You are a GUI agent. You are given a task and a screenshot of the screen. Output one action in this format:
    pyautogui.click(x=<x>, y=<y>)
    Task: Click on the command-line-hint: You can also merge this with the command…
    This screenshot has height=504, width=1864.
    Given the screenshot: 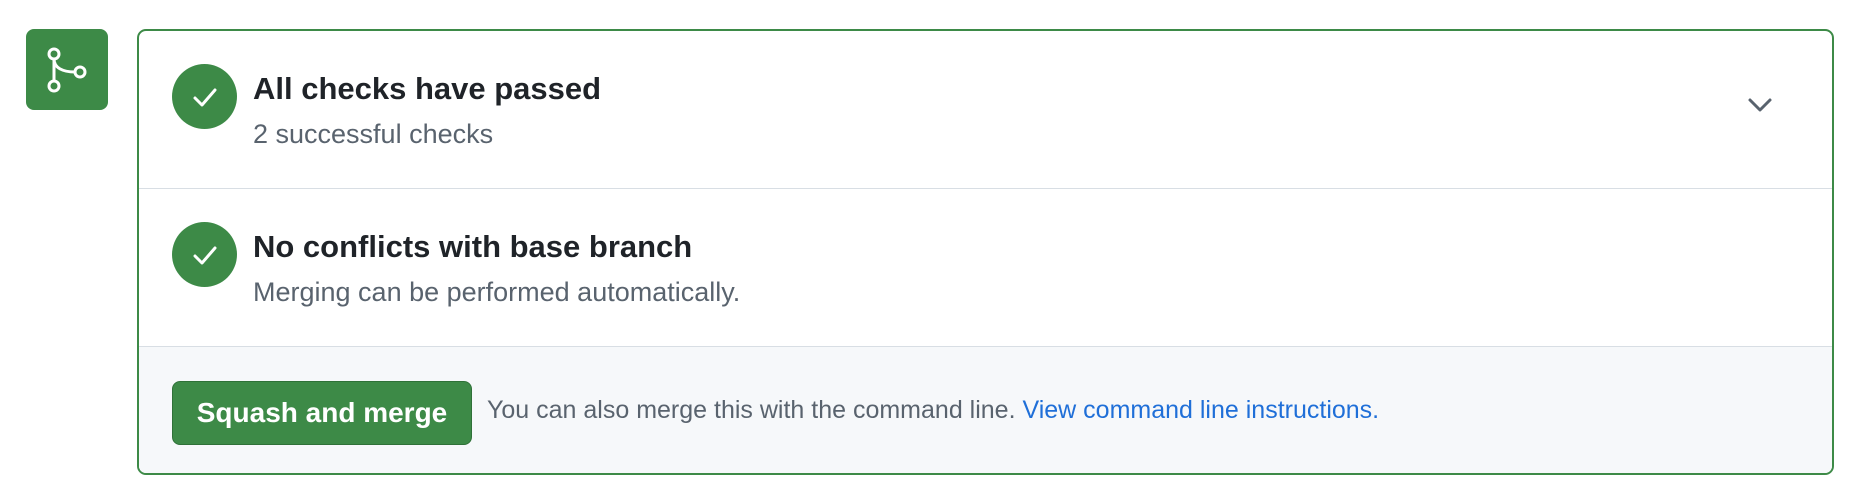 What is the action you would take?
    pyautogui.click(x=933, y=410)
    